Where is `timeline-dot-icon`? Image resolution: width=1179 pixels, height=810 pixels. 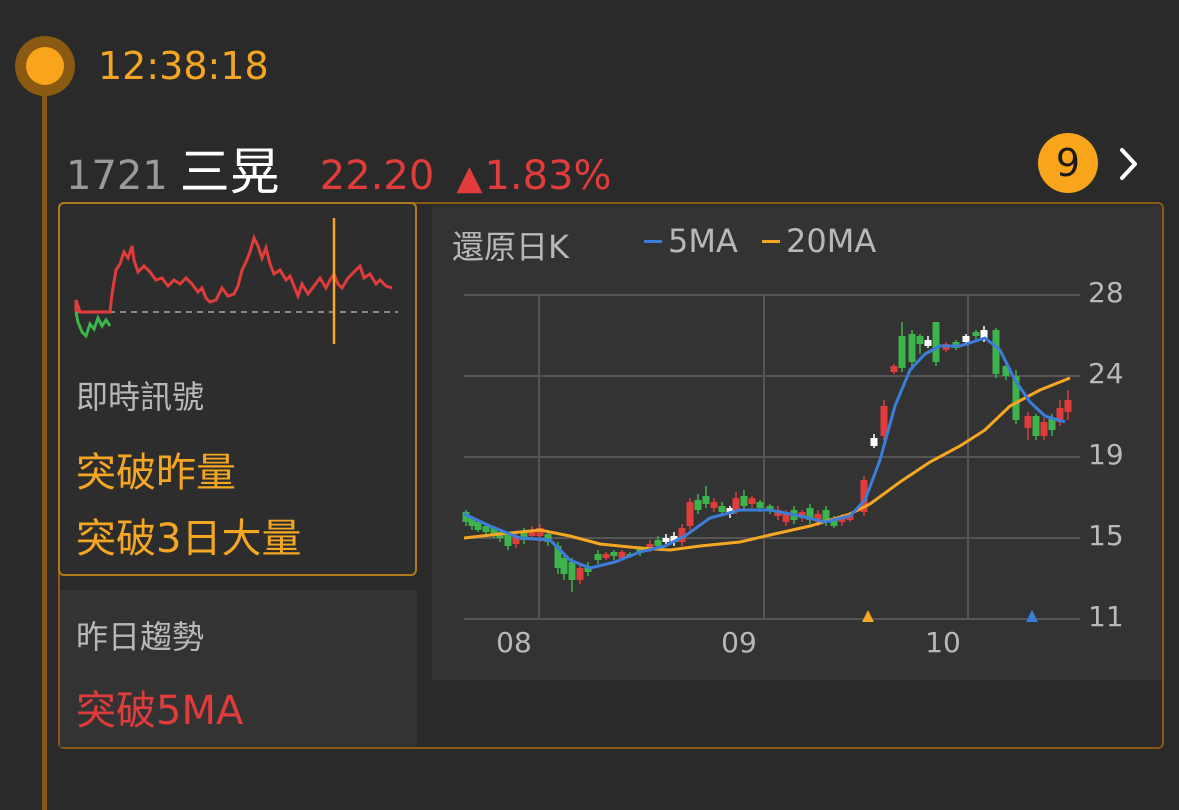
timeline-dot-icon is located at coordinates (45, 66).